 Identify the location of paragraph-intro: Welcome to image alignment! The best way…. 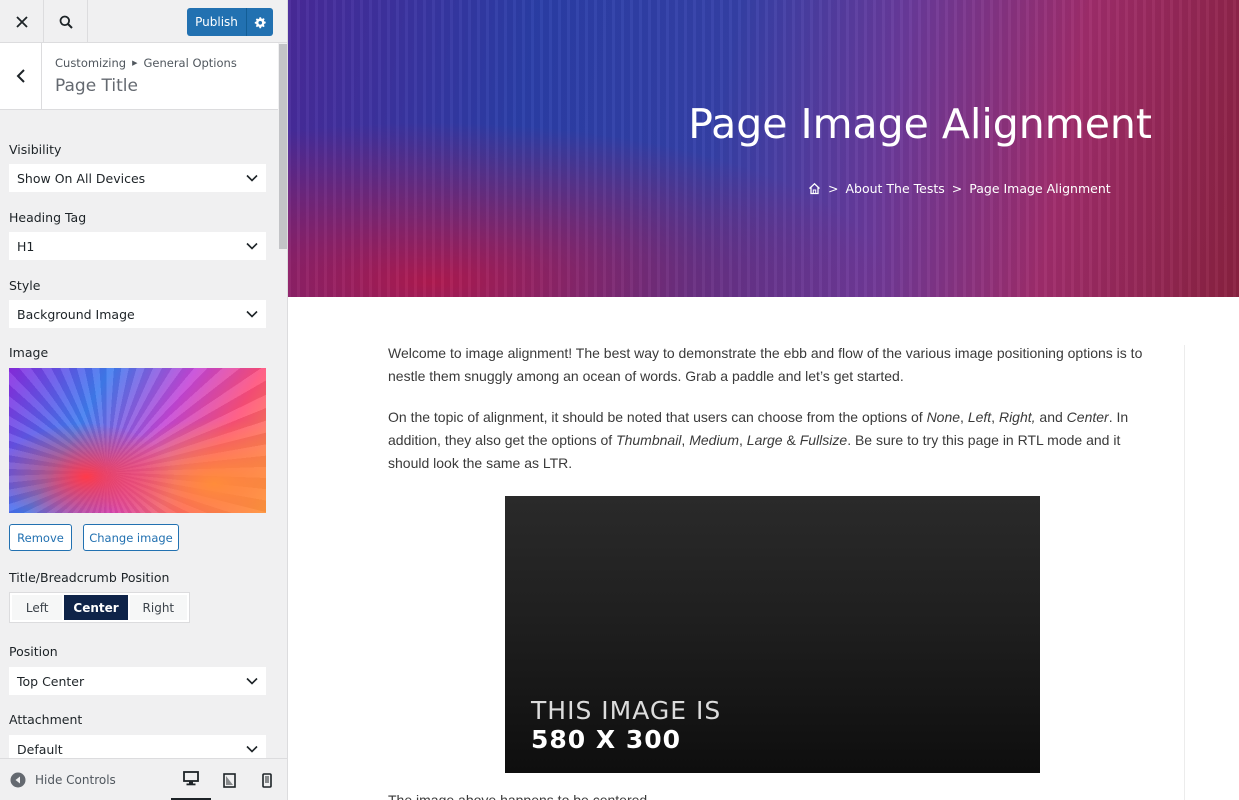
(765, 364).